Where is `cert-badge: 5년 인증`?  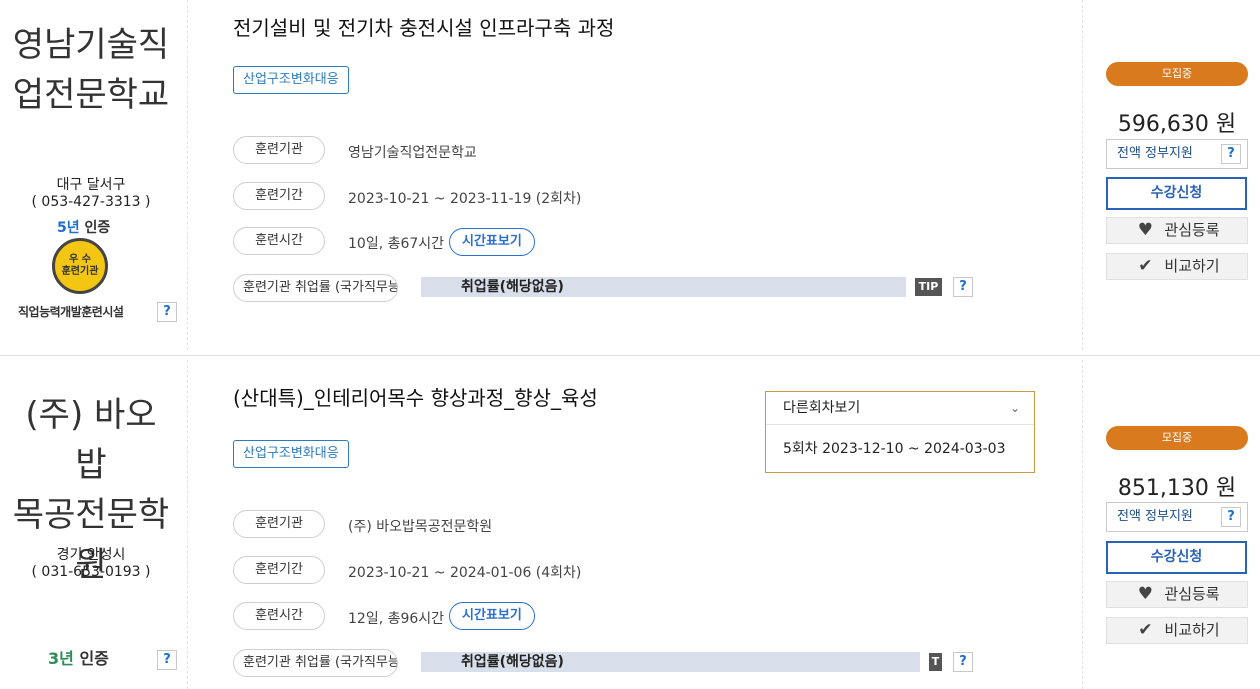 cert-badge: 5년 인증 is located at coordinates (84, 228).